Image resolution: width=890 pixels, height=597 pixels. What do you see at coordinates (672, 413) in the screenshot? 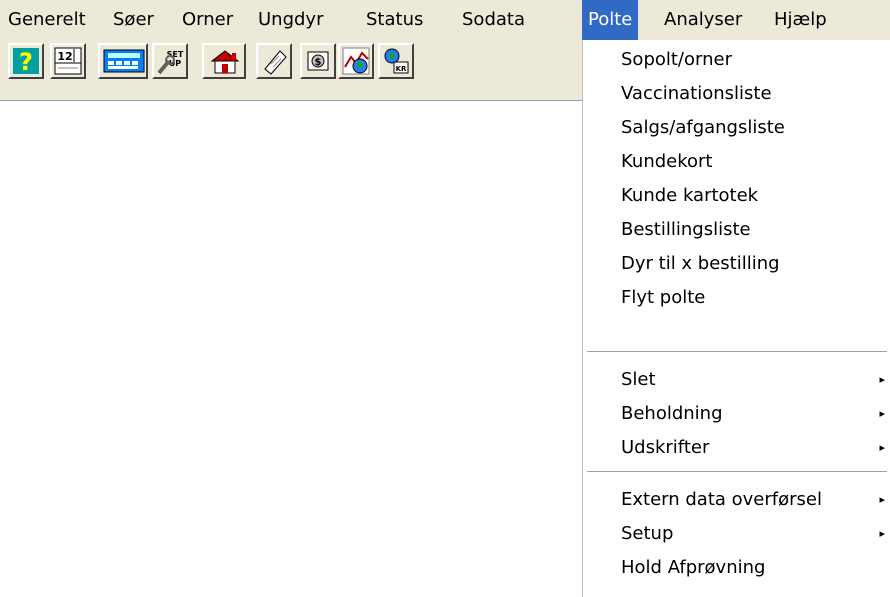
I see `menu-item-label: Beholdning` at bounding box center [672, 413].